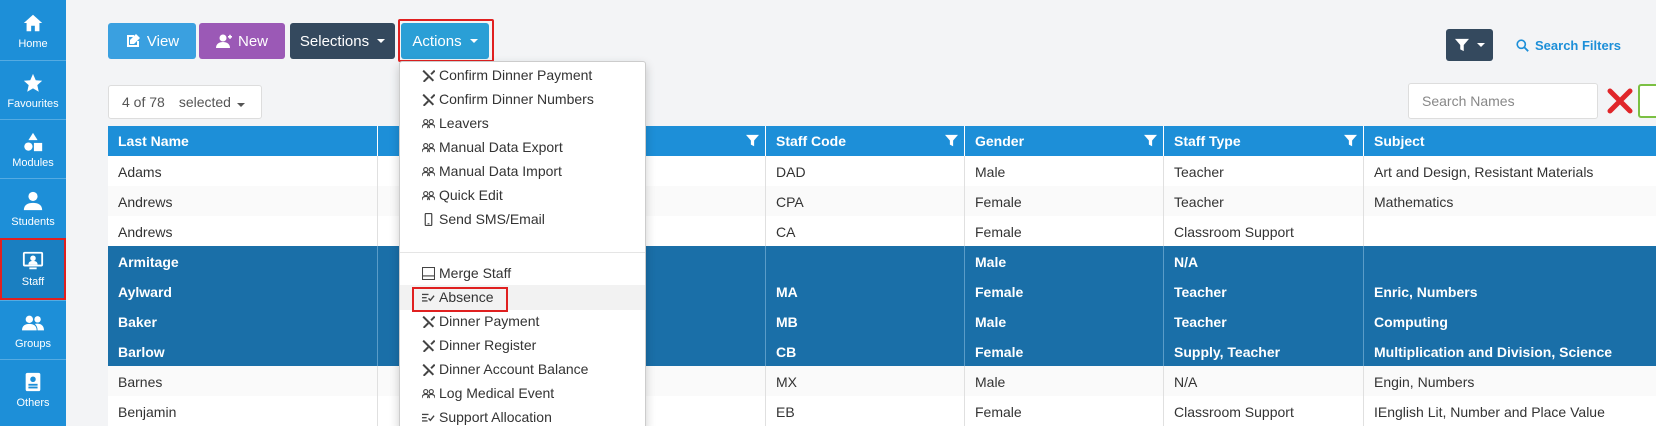 This screenshot has width=1656, height=426. Describe the element at coordinates (516, 75) in the screenshot. I see `menu-item-label: Confirm Dinner Payment` at that location.